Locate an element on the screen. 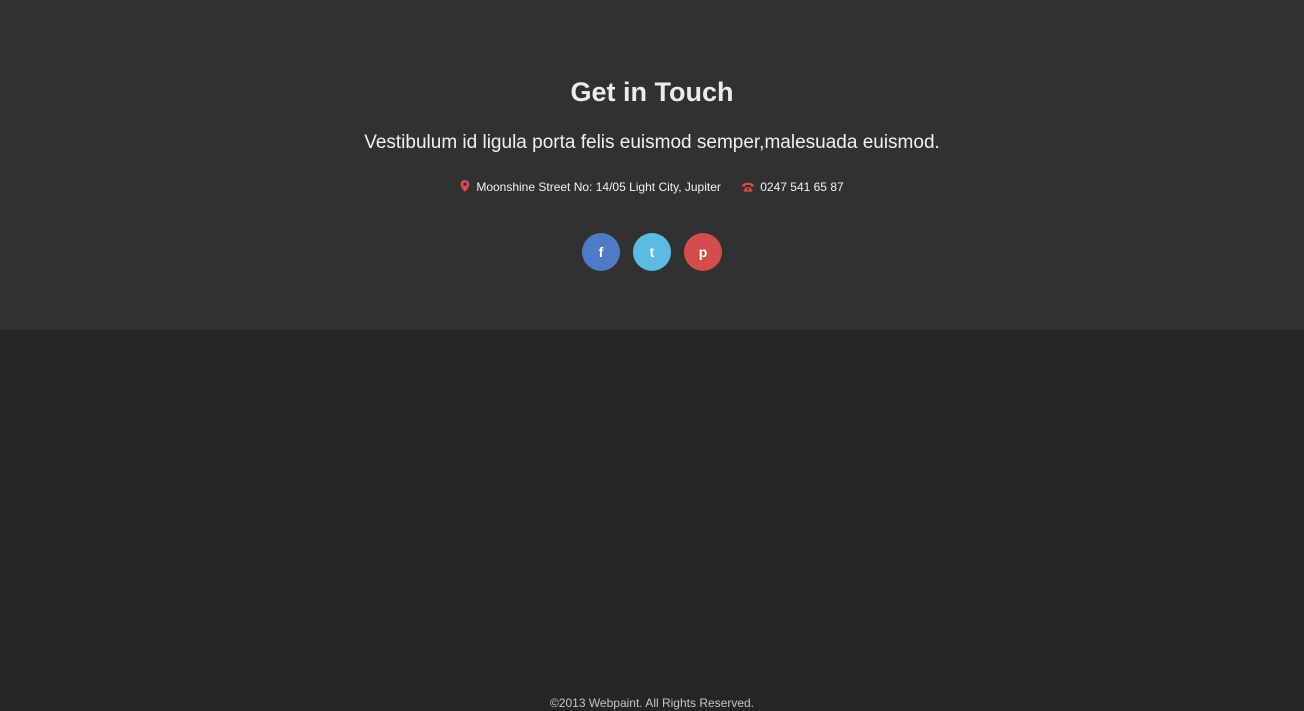  phone-item: 0247 541 65 87 is located at coordinates (793, 187).